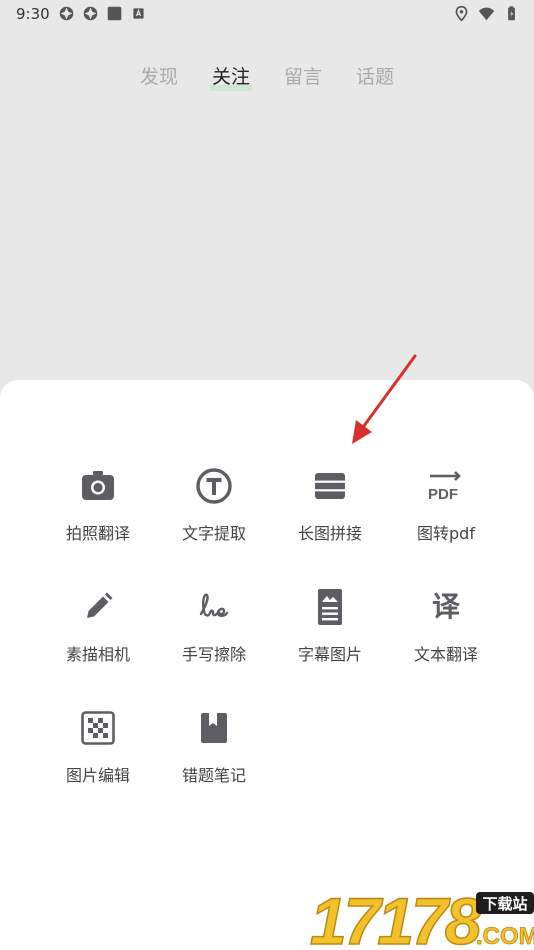 The width and height of the screenshot is (534, 950). What do you see at coordinates (98, 485) in the screenshot?
I see `camera-icon` at bounding box center [98, 485].